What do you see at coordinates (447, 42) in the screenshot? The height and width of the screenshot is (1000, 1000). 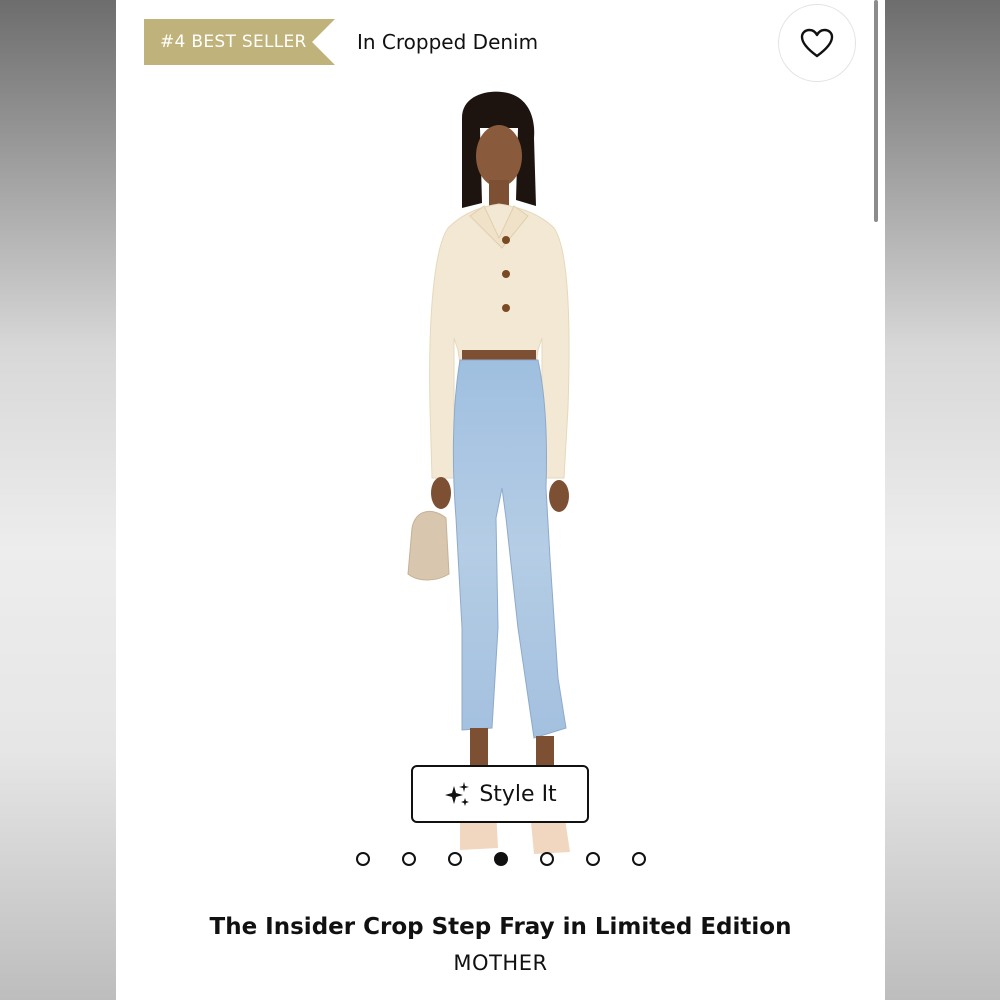 I see `category-link: In Cropped Denim` at bounding box center [447, 42].